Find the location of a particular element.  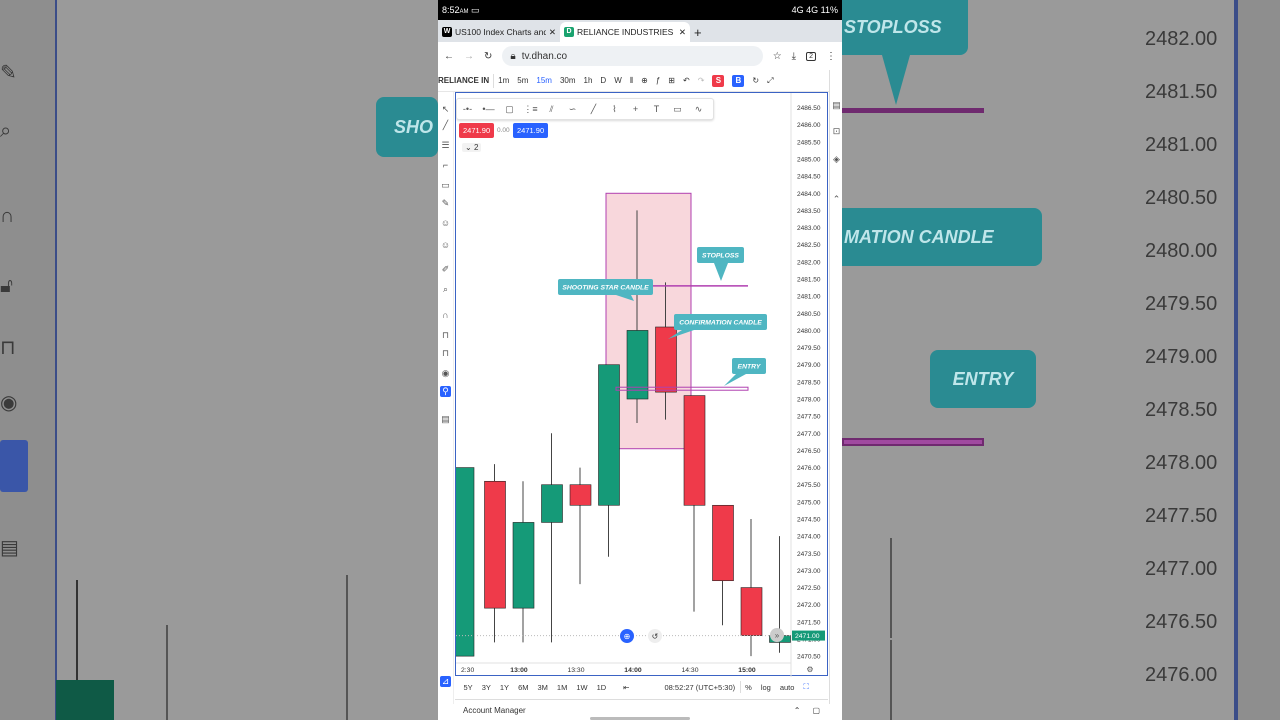

download-icon: ⤓ is located at coordinates (794, 56).